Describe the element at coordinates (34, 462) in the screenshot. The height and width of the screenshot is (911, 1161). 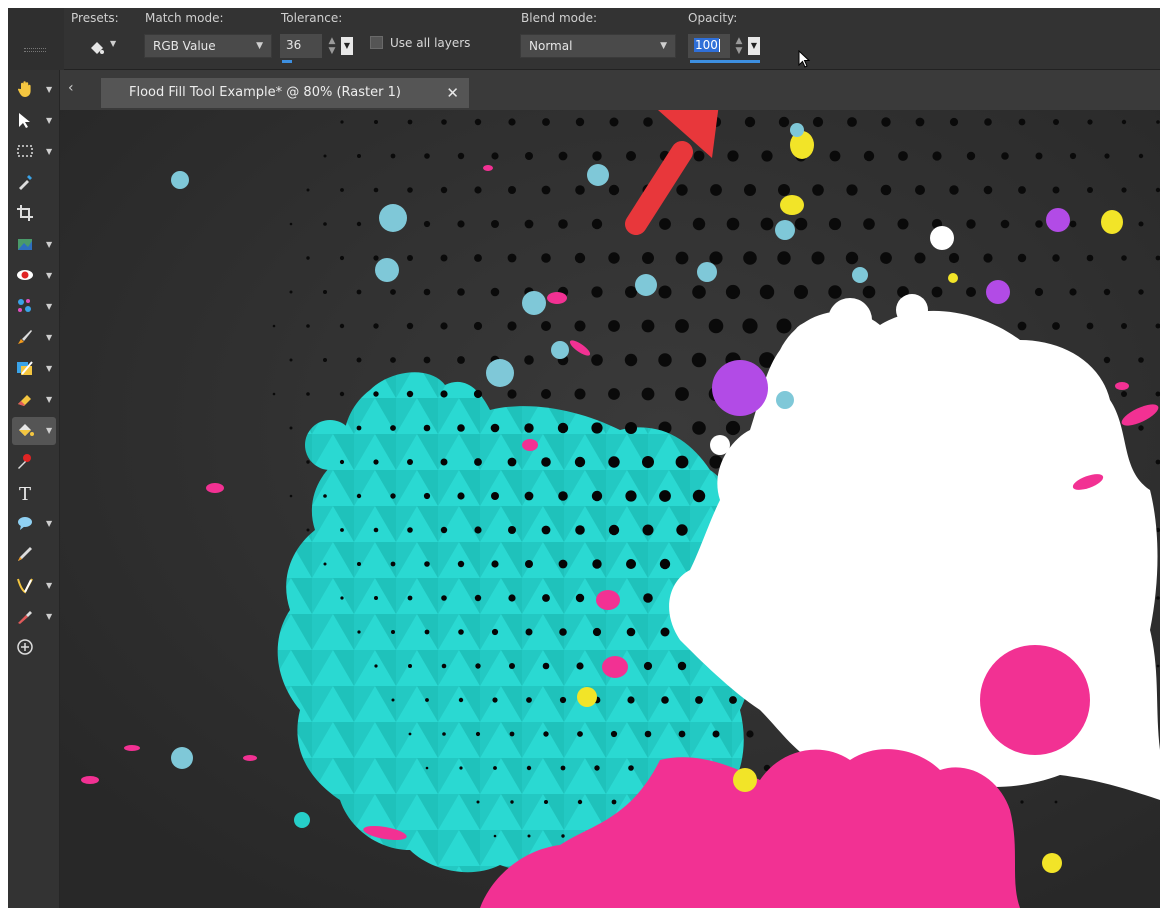
I see `color-changer-tool` at that location.